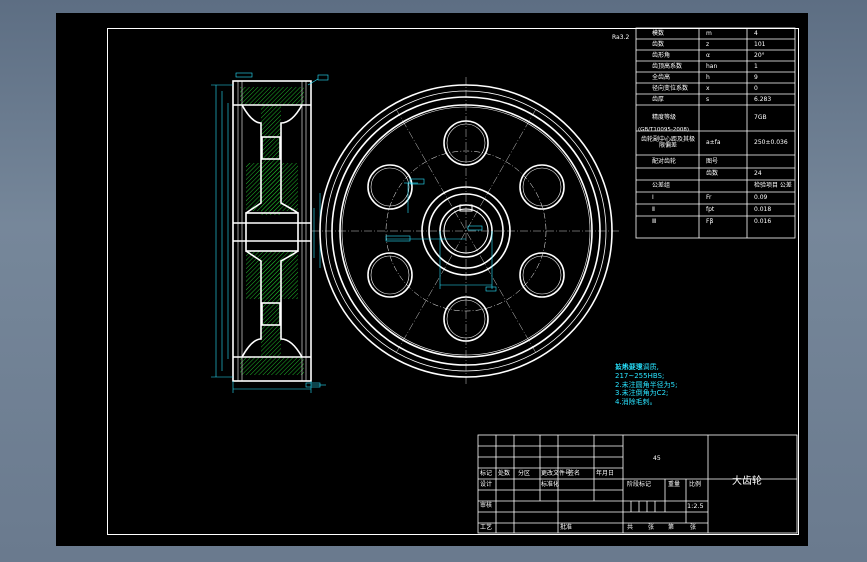 This screenshot has width=867, height=562. I want to click on precision-standard: (GB/T10095-2008), so click(664, 130).